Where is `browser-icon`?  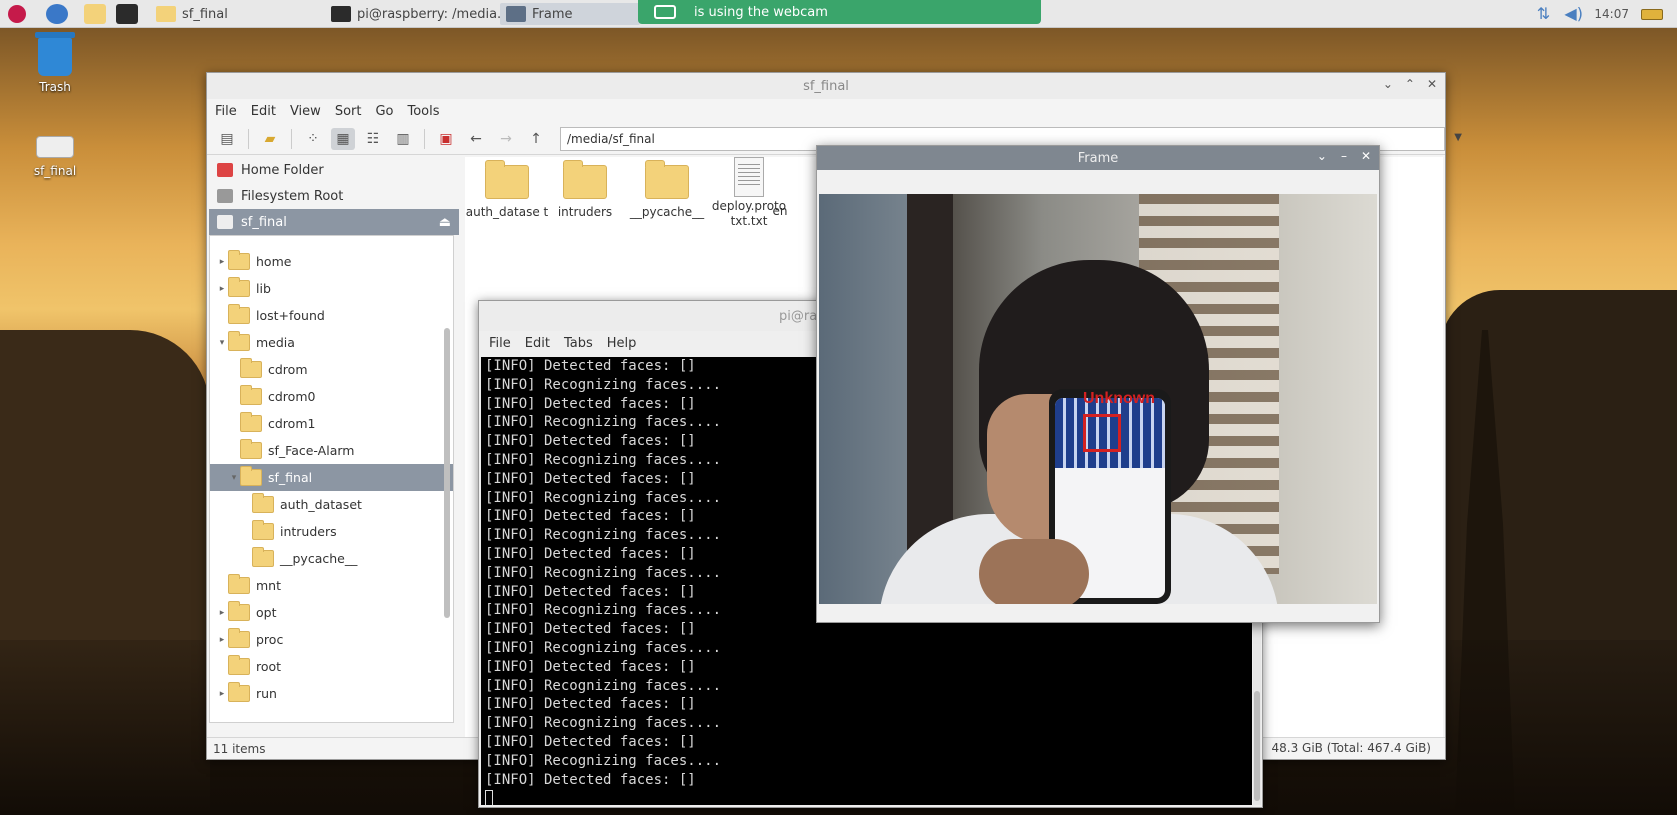 browser-icon is located at coordinates (57, 14).